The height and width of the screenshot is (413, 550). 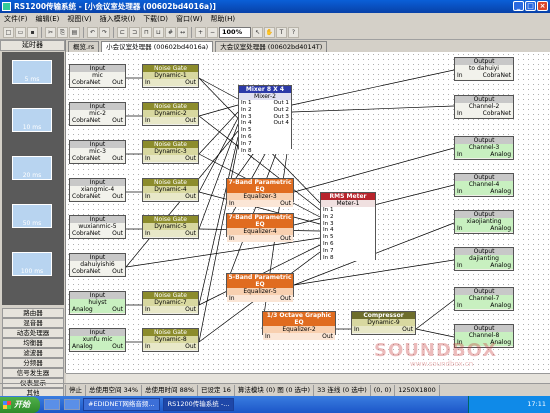 What do you see at coordinates (97, 76) in the screenshot?
I see `input-block: Input mic CobraNet Out` at bounding box center [97, 76].